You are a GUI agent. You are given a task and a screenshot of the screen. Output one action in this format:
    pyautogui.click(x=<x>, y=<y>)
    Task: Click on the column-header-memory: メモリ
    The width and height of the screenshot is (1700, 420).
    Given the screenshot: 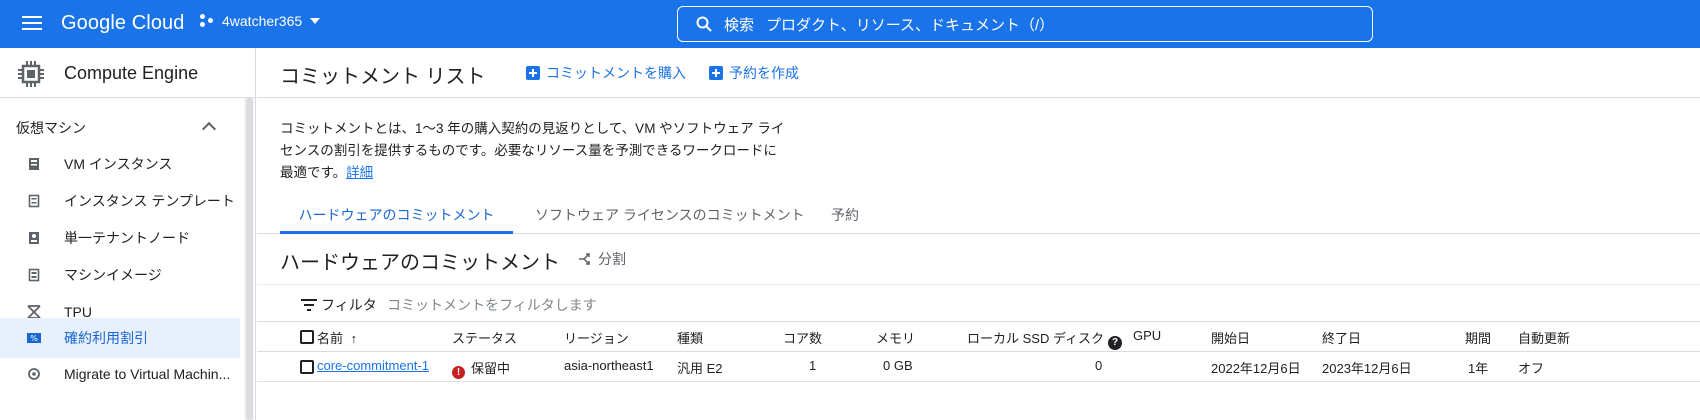 What is the action you would take?
    pyautogui.click(x=896, y=338)
    